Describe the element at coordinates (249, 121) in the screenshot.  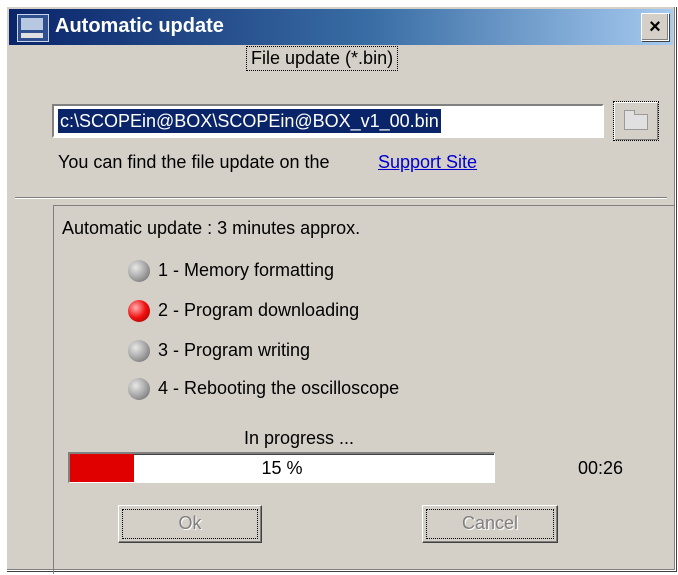
I see `file-path-value: c:\SCOPEin@BOX\SCOPEin@BOX_v1_00.bin` at that location.